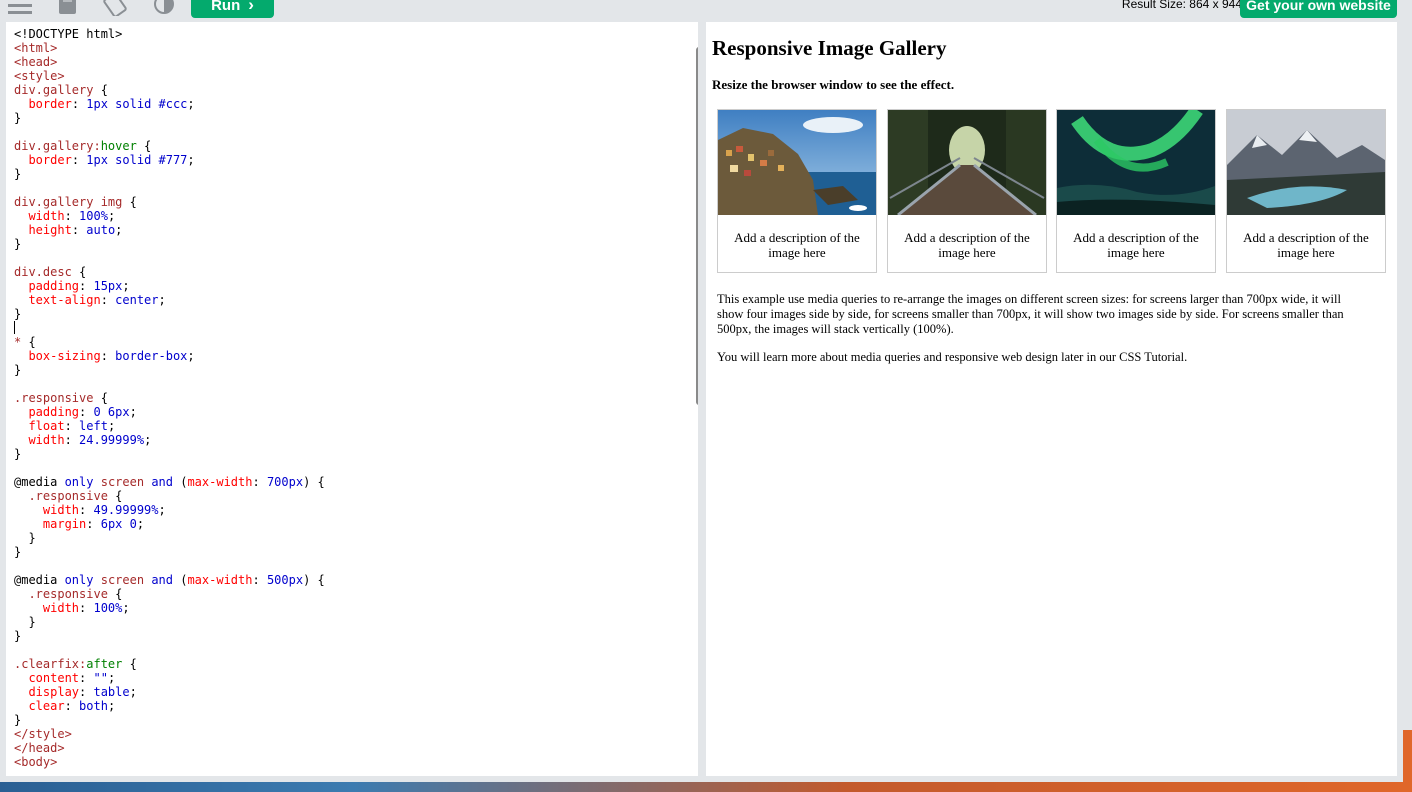 Image resolution: width=1412 pixels, height=792 pixels. What do you see at coordinates (1136, 162) in the screenshot?
I see `northern-lights-image` at bounding box center [1136, 162].